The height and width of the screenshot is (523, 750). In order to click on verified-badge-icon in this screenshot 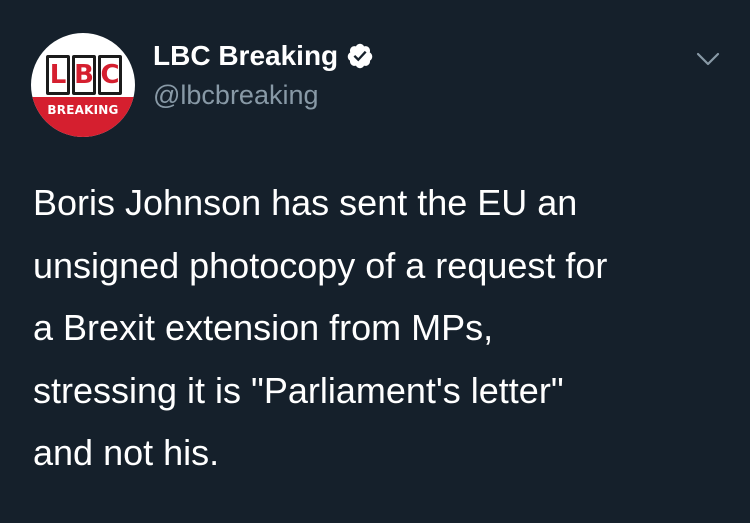, I will do `click(360, 56)`.